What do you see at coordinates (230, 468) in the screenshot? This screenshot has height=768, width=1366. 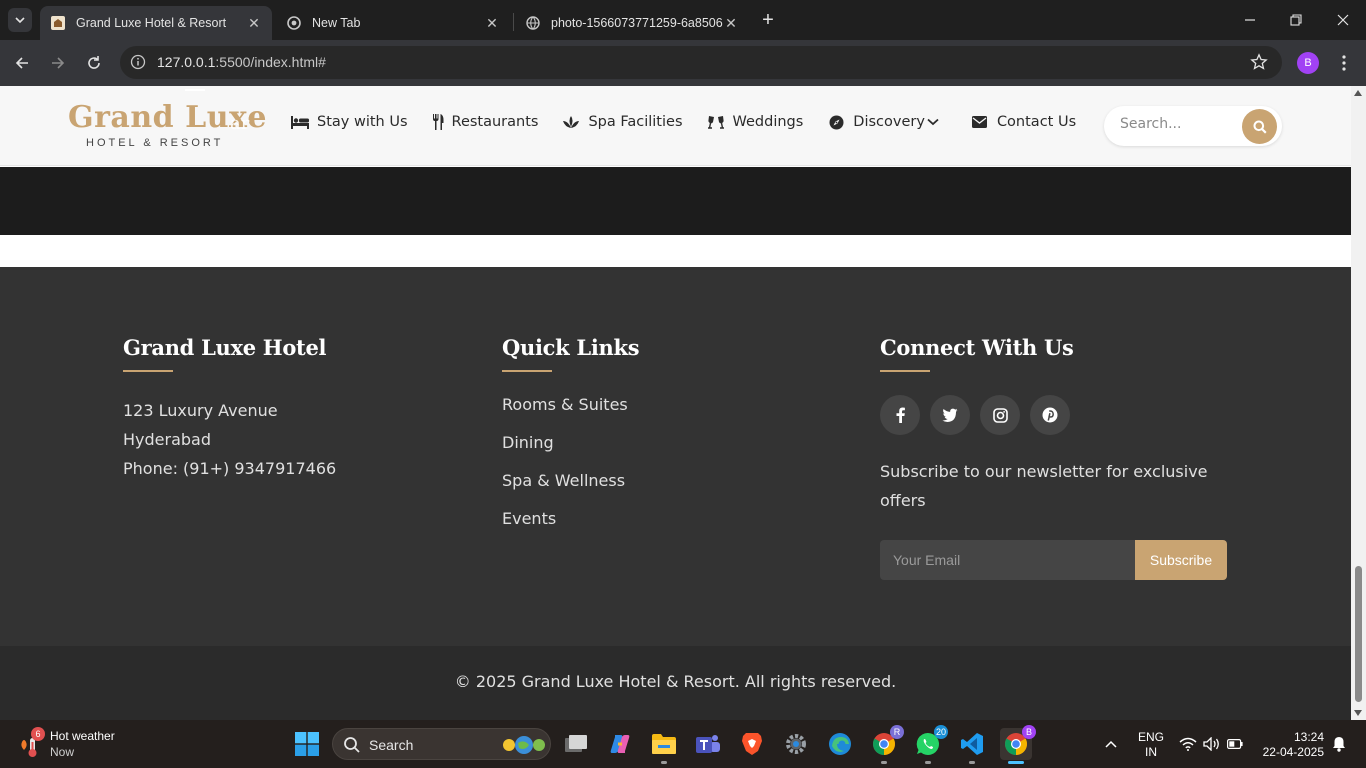 I see `phone-number: Phone: (91+) 9347917466` at bounding box center [230, 468].